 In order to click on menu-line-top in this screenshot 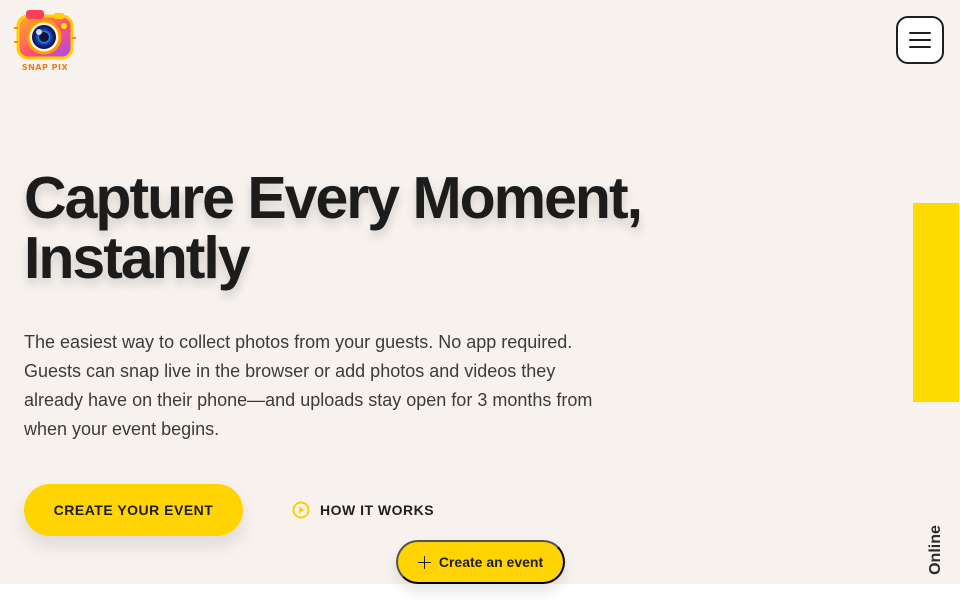, I will do `click(920, 33)`.